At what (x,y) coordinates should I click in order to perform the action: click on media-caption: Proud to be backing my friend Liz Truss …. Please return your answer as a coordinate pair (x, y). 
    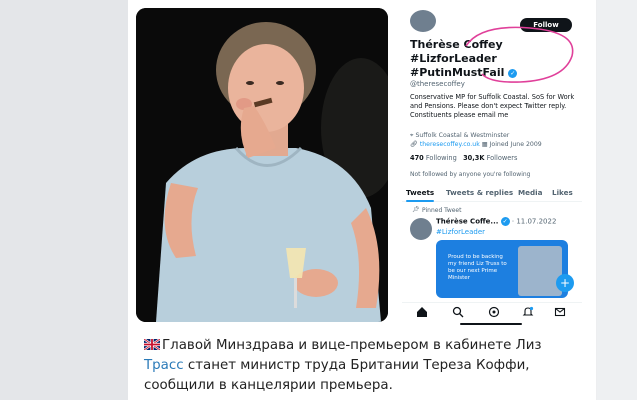
    Looking at the image, I should click on (477, 267).